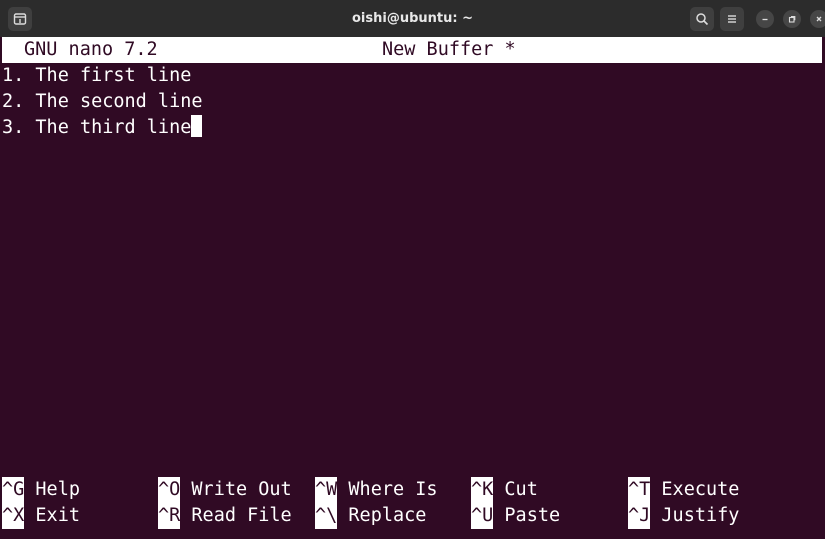 The image size is (825, 539). Describe the element at coordinates (683, 516) in the screenshot. I see `shortcut-justify: ^J Justify` at that location.